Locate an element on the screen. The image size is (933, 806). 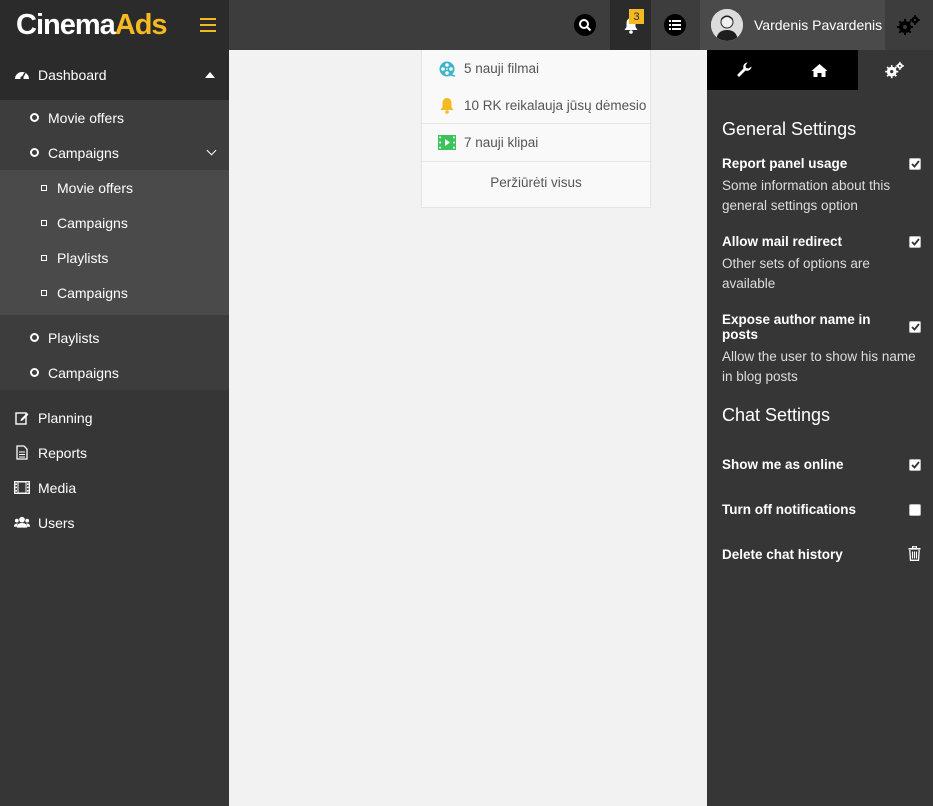
setting-turn-off-notifications: Turn off notifications is located at coordinates (821, 509).